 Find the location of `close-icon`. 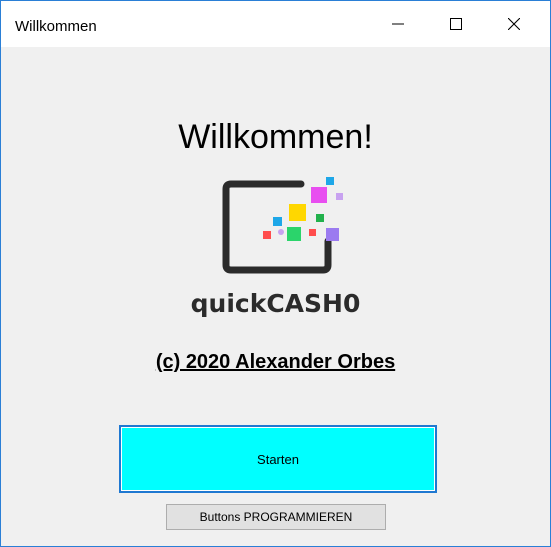

close-icon is located at coordinates (514, 24).